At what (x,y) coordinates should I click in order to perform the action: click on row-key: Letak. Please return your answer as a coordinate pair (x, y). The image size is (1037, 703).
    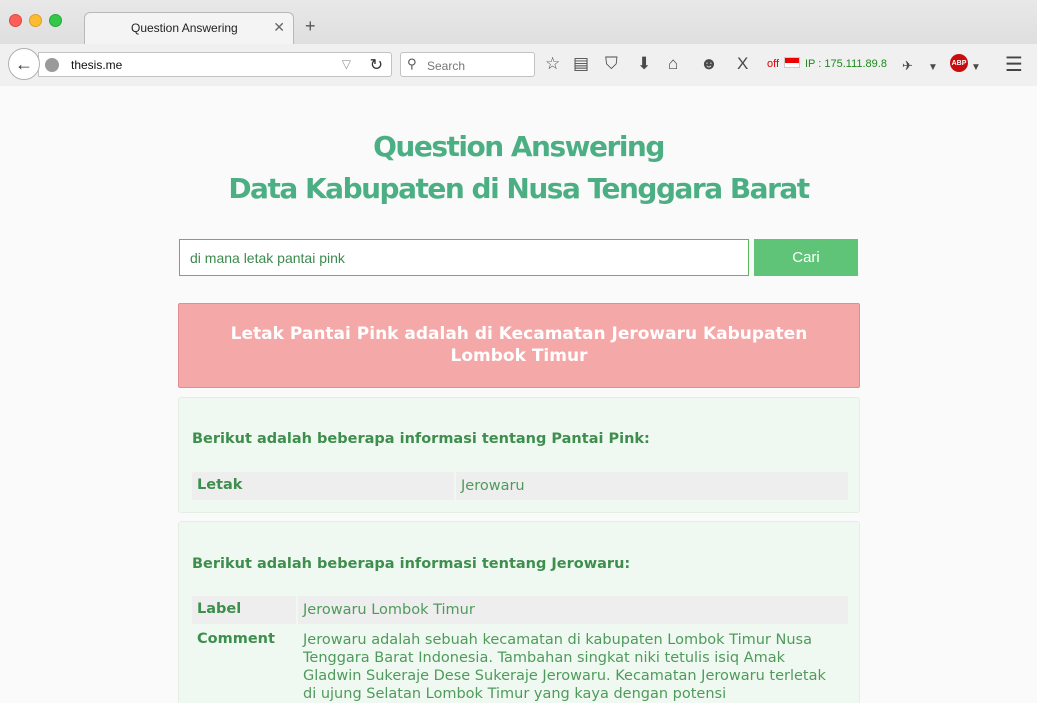
    Looking at the image, I should click on (323, 486).